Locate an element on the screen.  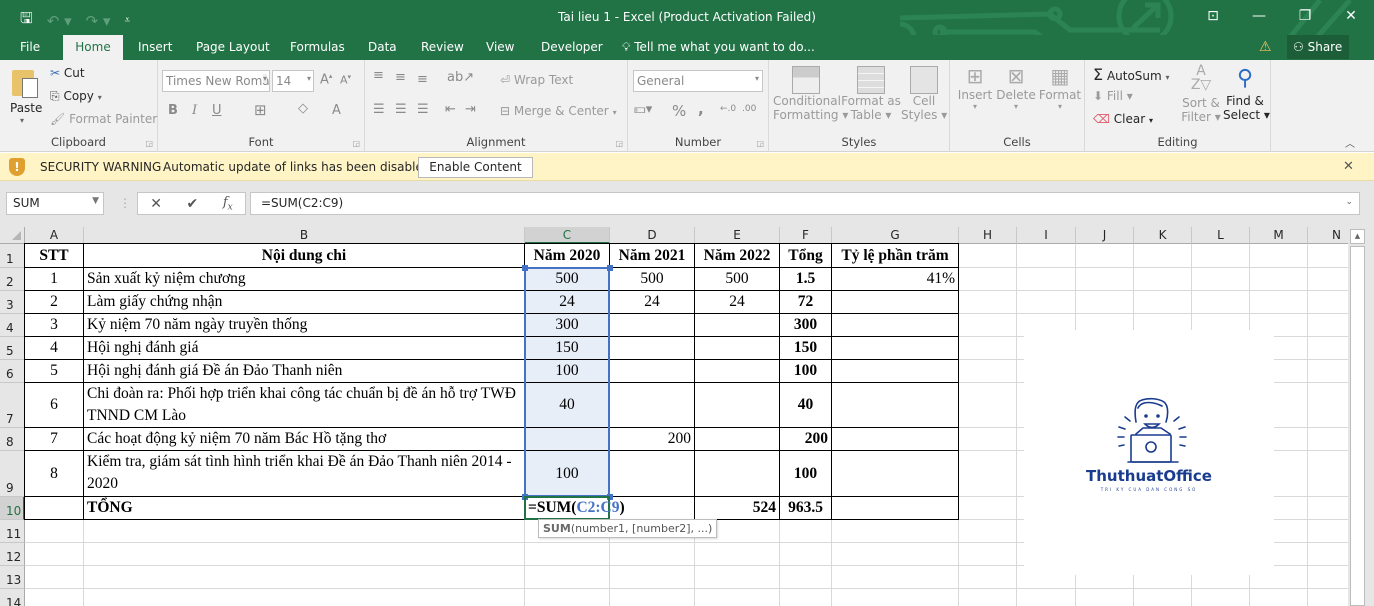
cell-total: 963.5 is located at coordinates (805, 508).